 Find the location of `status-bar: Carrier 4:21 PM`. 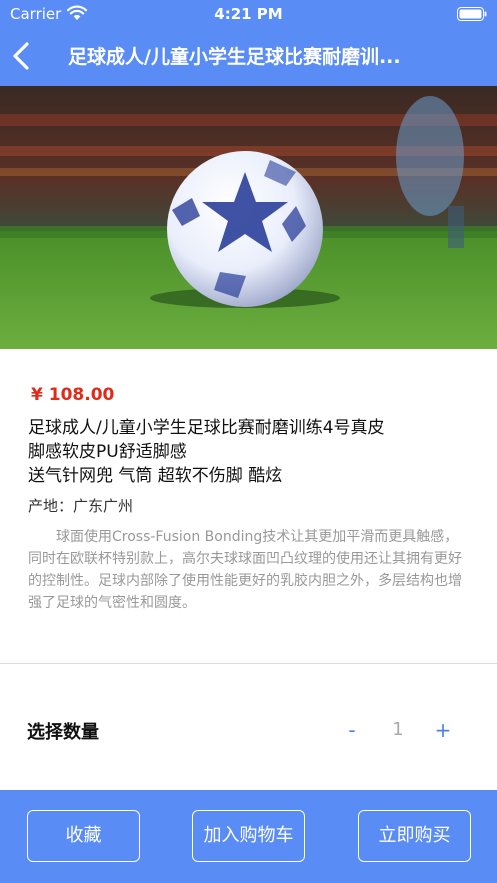

status-bar: Carrier 4:21 PM is located at coordinates (248, 14).